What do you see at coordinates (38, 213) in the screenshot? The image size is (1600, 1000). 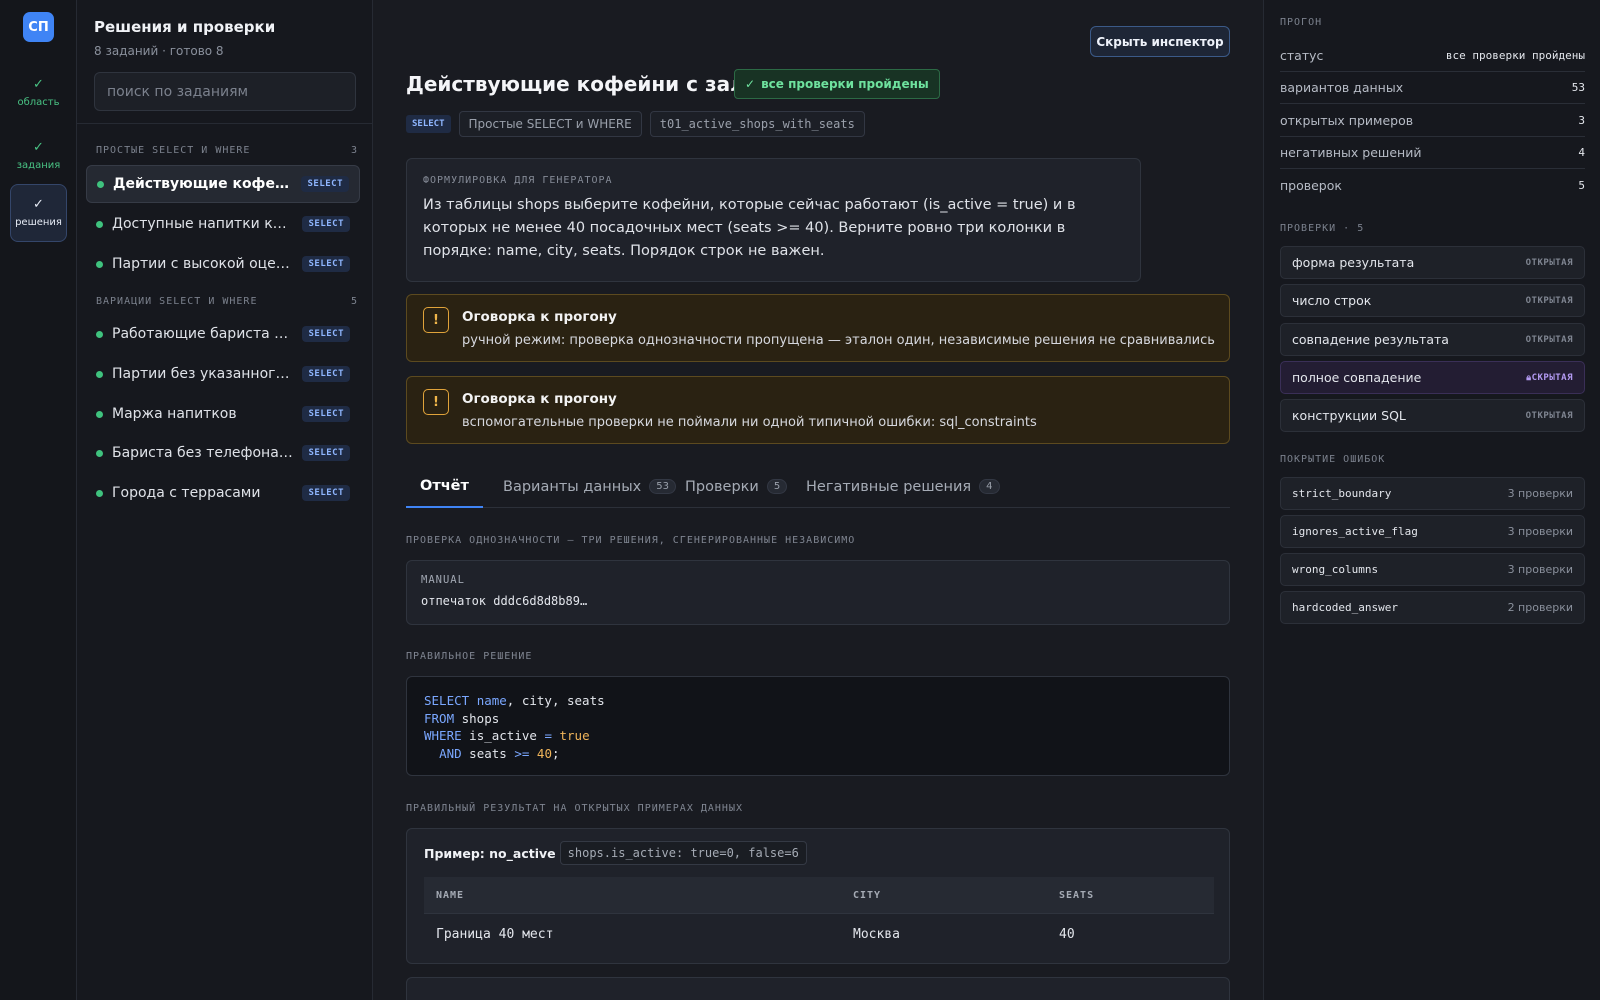 I see `rail-item-solutions: ✓ решения` at bounding box center [38, 213].